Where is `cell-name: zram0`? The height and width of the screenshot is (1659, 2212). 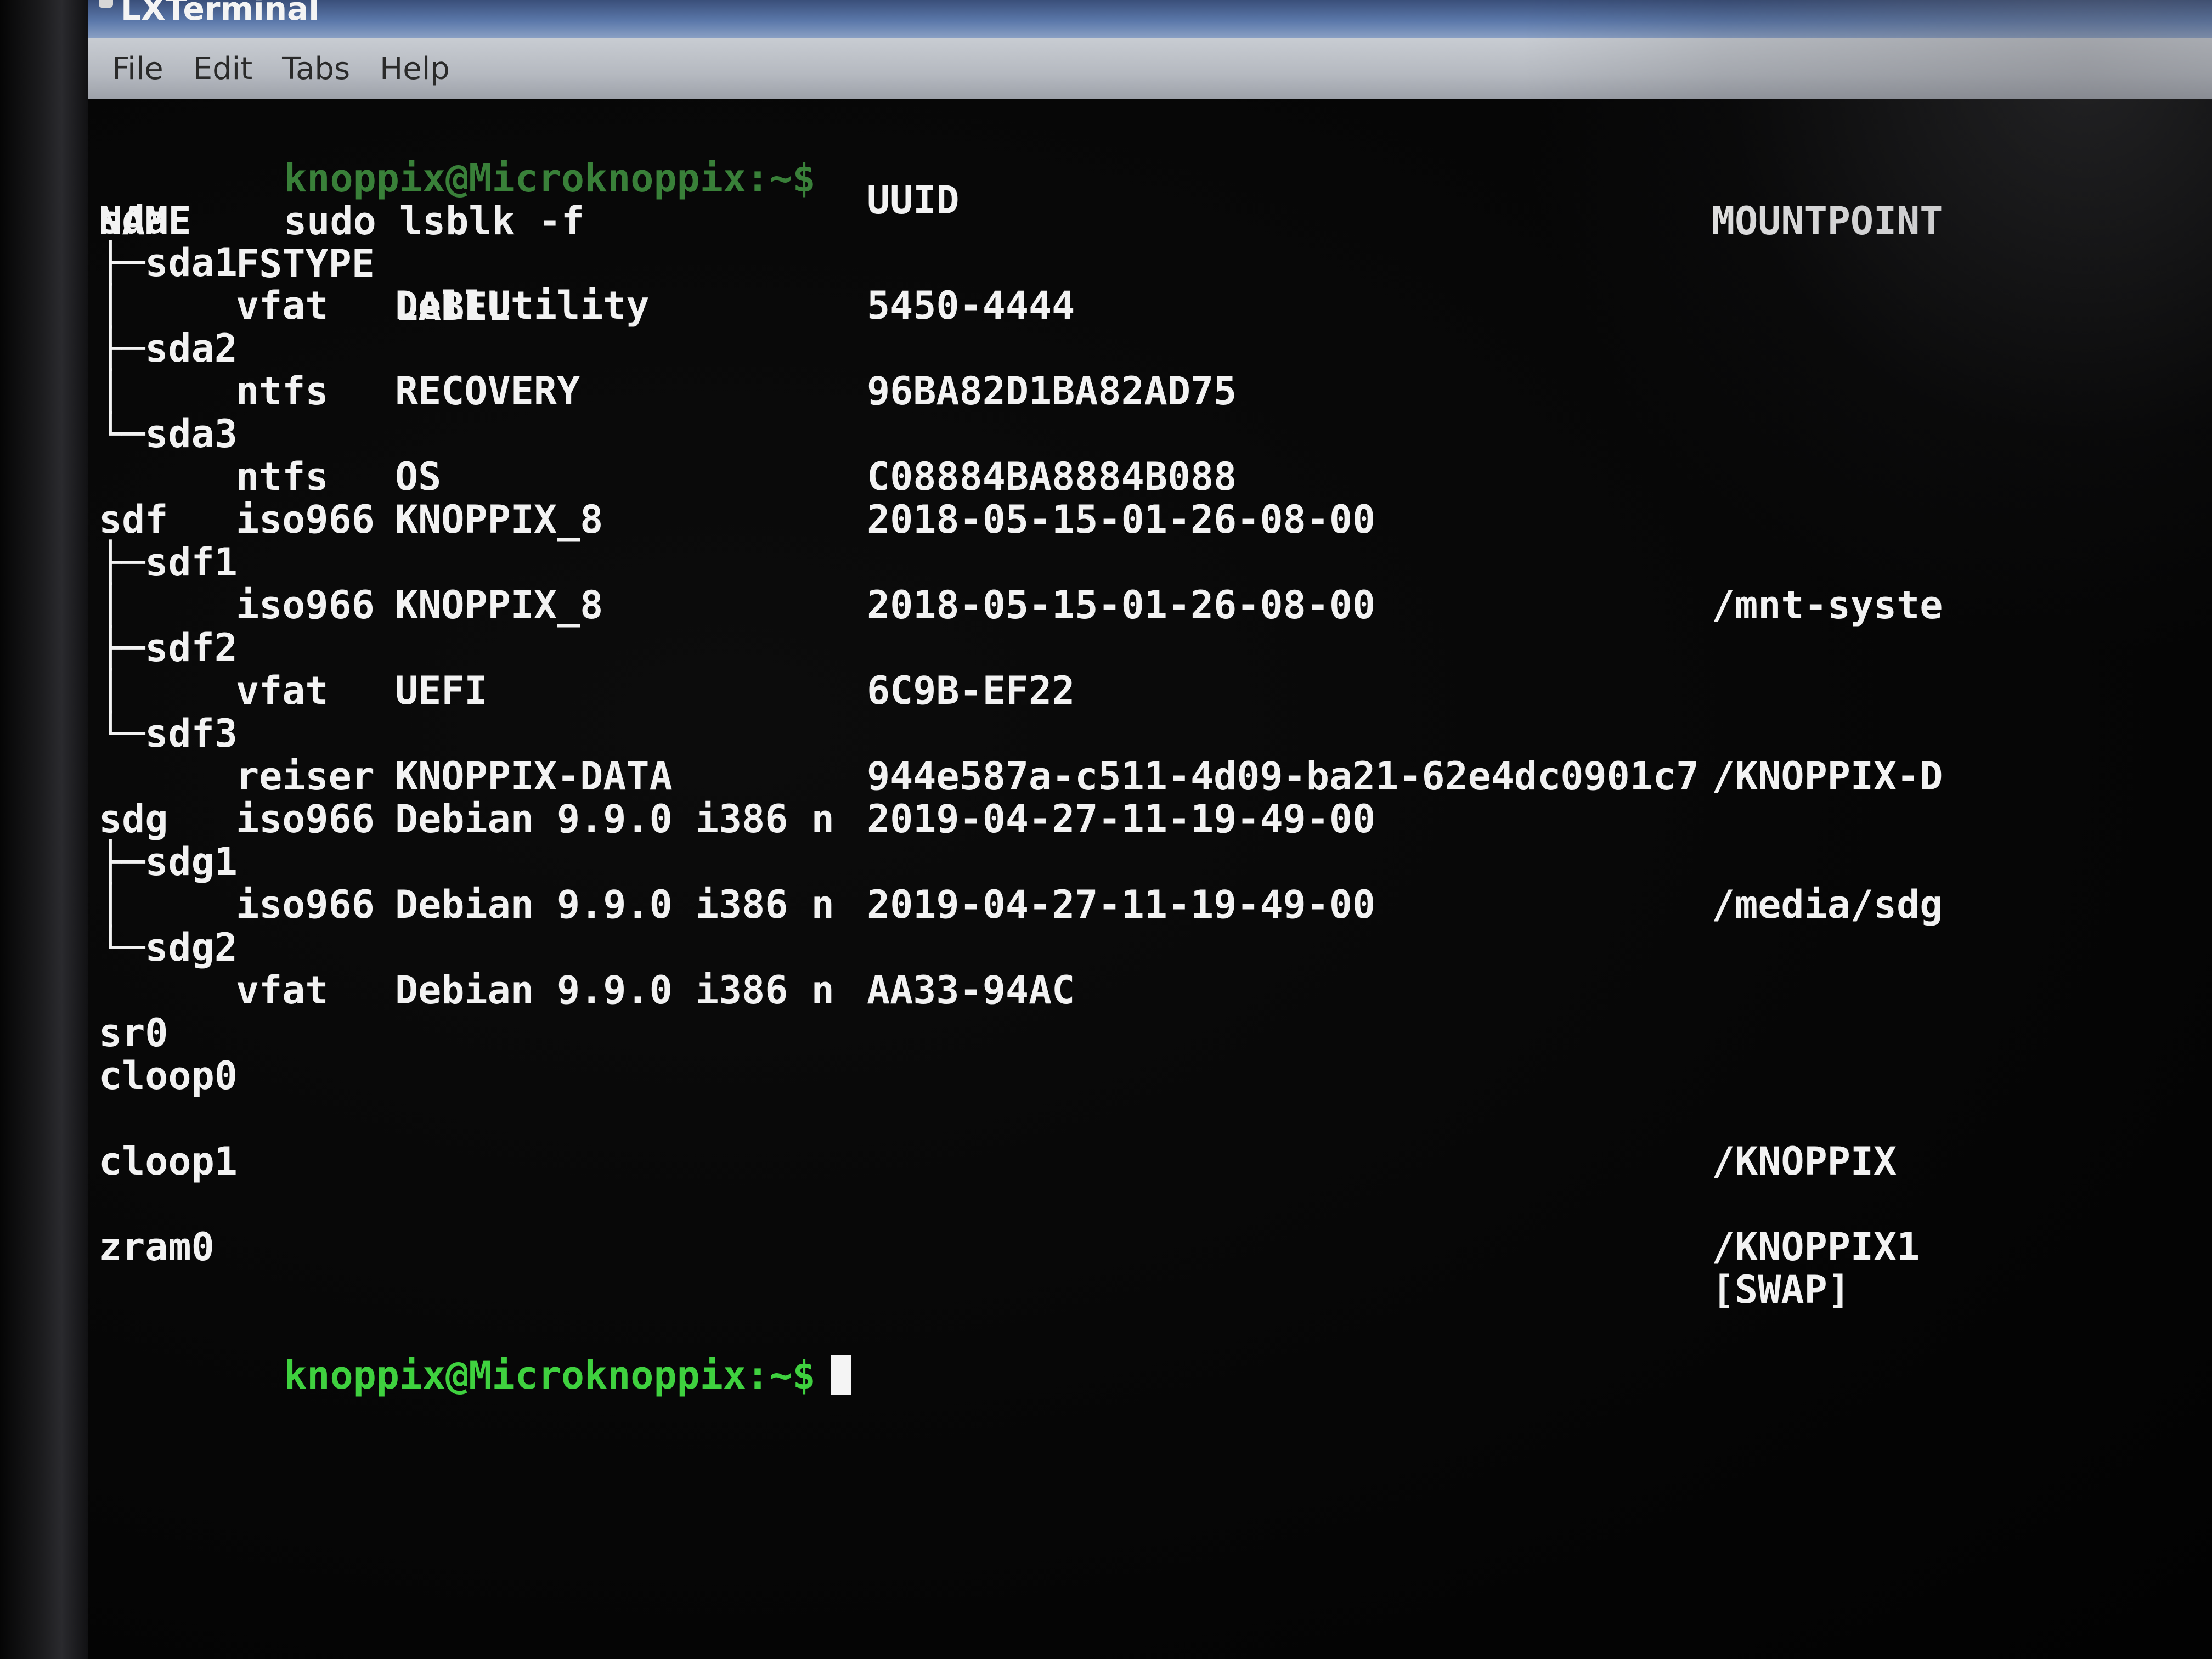
cell-name: zram0 is located at coordinates (157, 1246).